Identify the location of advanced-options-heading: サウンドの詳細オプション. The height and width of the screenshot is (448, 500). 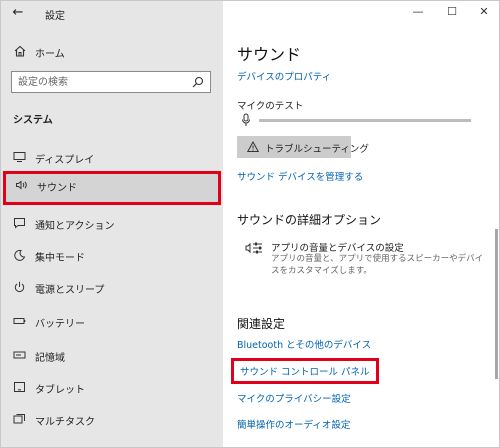
(309, 220).